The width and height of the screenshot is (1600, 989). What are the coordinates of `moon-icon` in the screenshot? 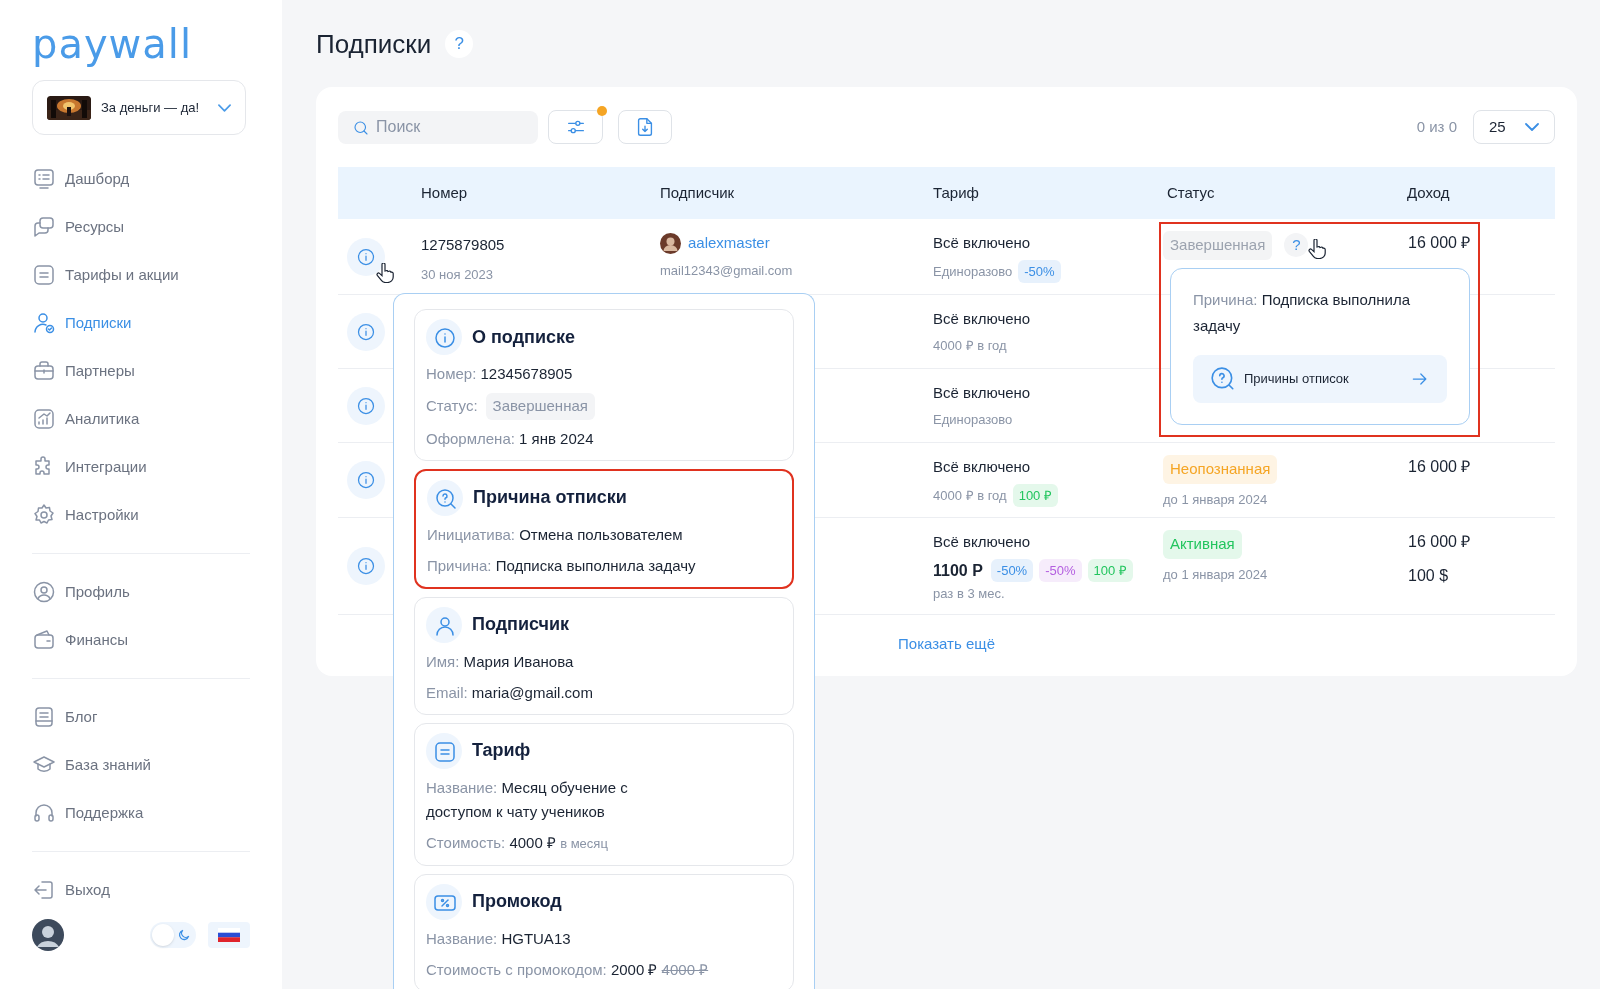 It's located at (184, 935).